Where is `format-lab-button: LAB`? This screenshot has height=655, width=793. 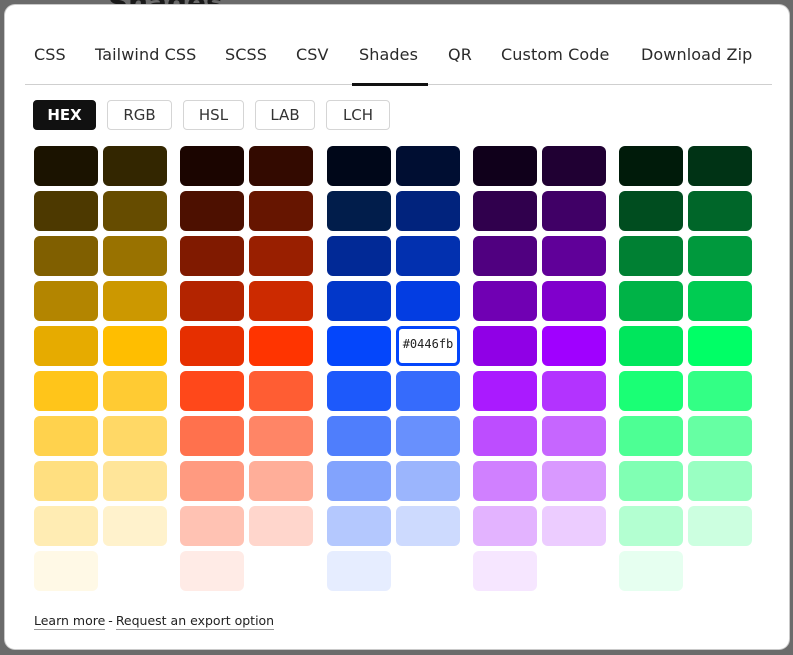
format-lab-button: LAB is located at coordinates (285, 115).